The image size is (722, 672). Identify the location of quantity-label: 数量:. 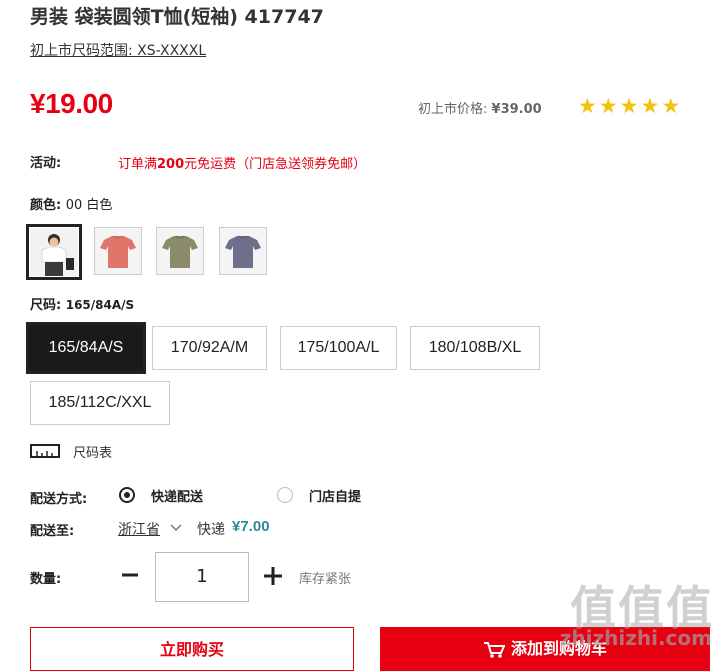
(46, 579).